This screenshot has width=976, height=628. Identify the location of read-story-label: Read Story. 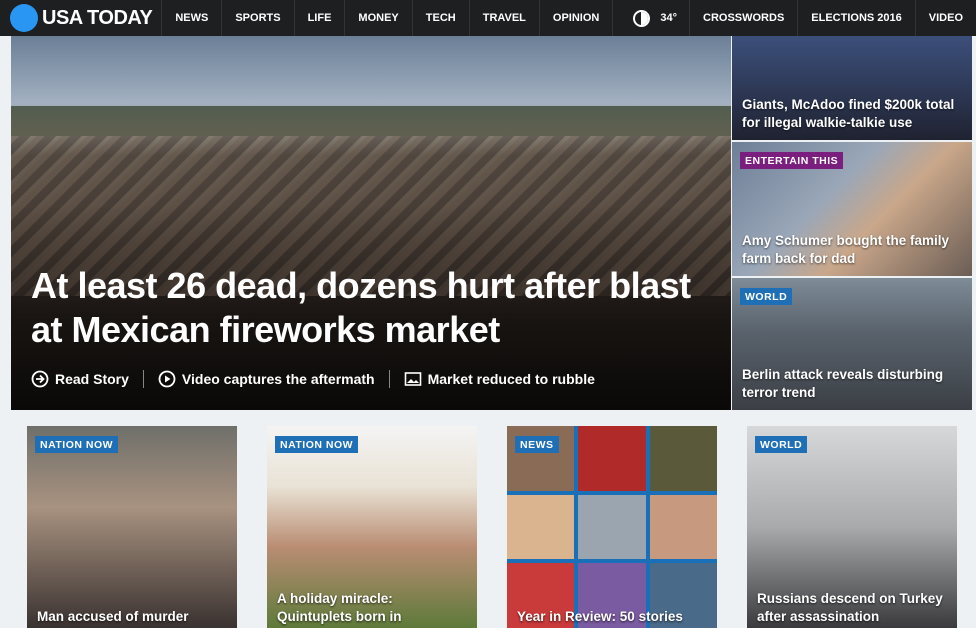
(92, 379).